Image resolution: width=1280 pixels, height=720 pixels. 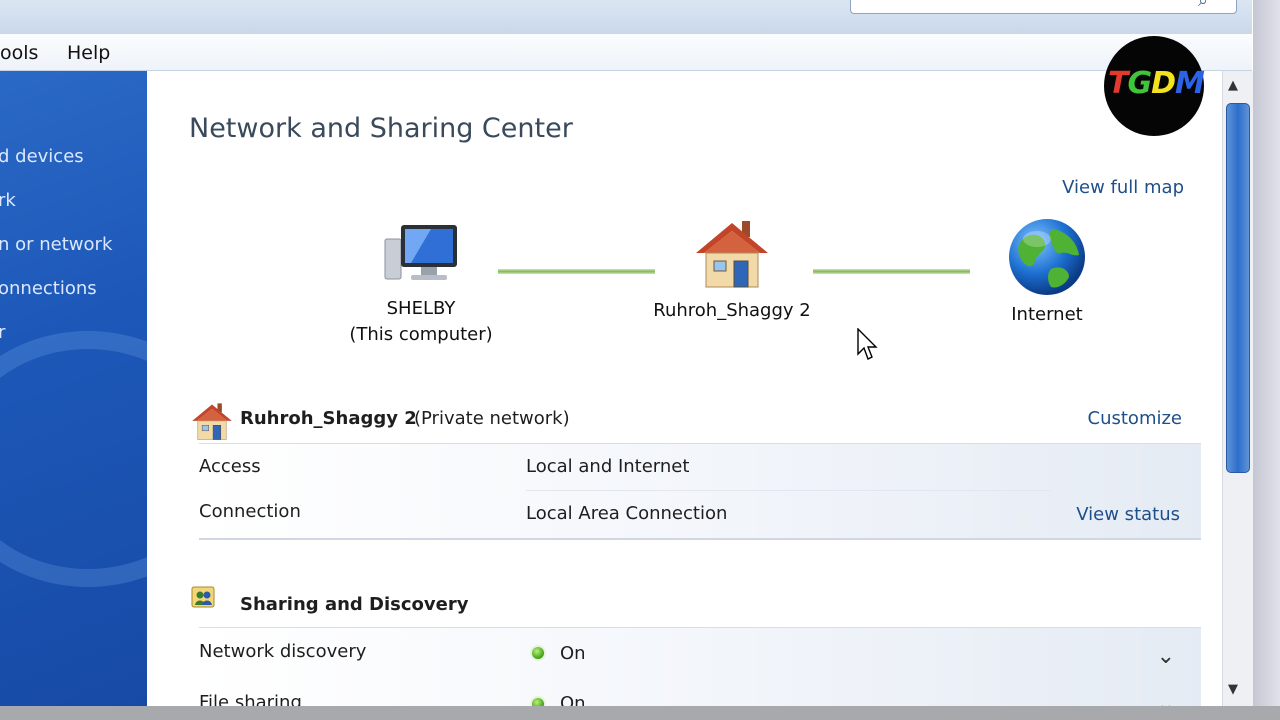 What do you see at coordinates (203, 597) in the screenshot?
I see `sharing-icon` at bounding box center [203, 597].